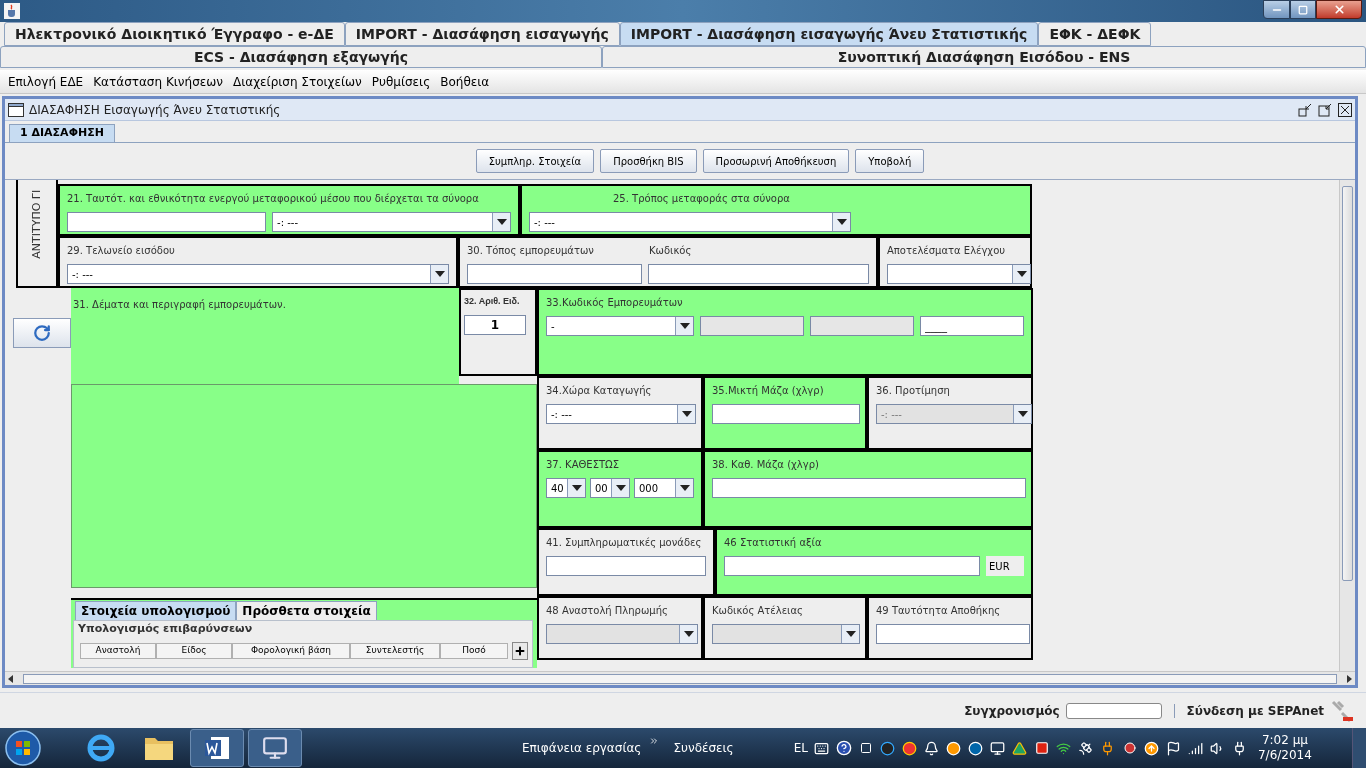 This screenshot has height=768, width=1366. I want to click on field-label: 32. Αριθ. Ειδ., so click(492, 301).